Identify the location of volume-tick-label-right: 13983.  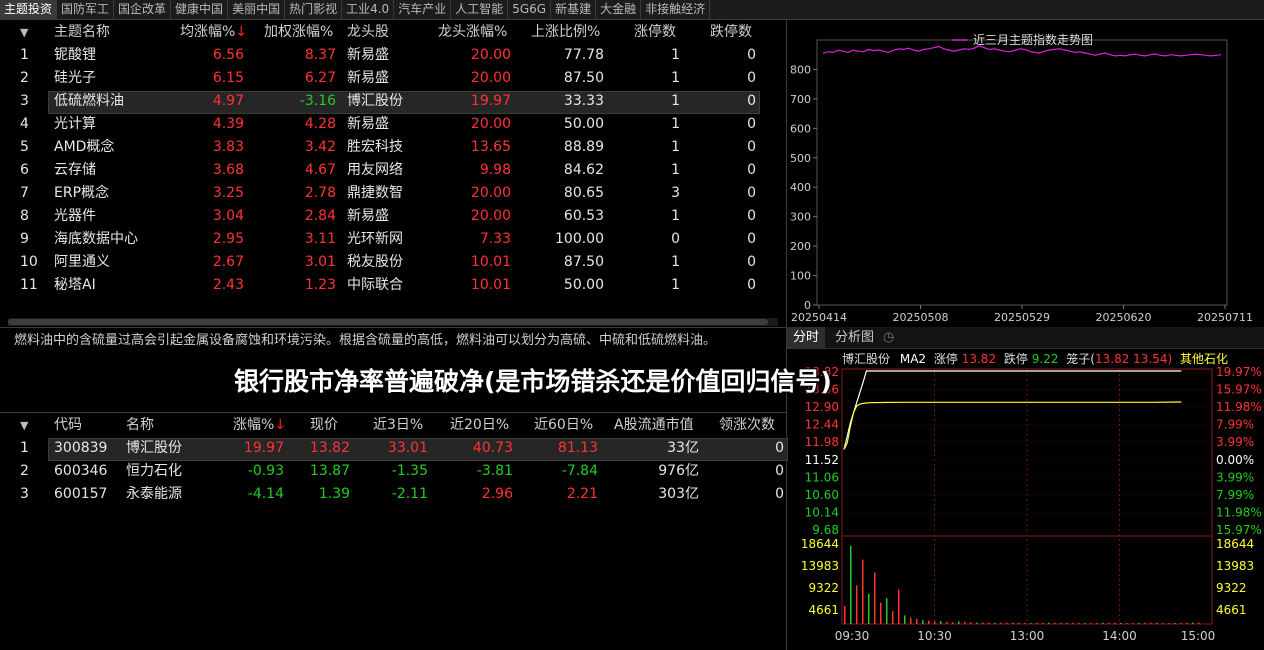
(1235, 566).